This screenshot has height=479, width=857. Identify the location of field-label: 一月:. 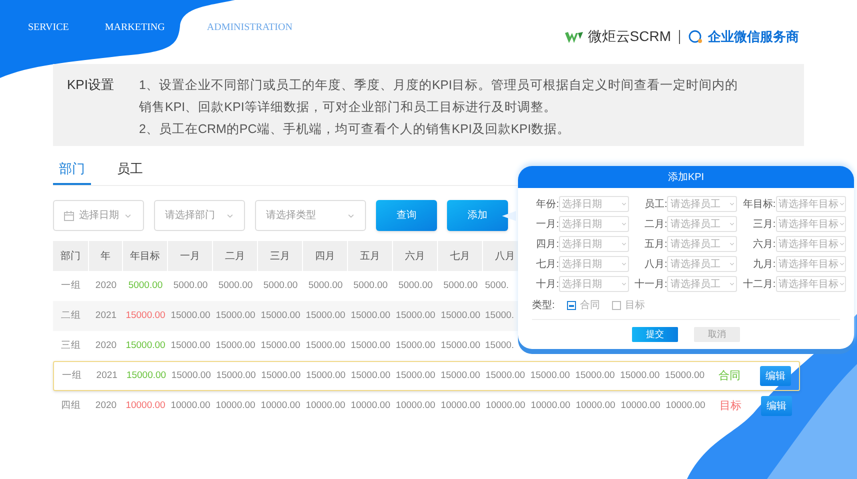
(547, 225).